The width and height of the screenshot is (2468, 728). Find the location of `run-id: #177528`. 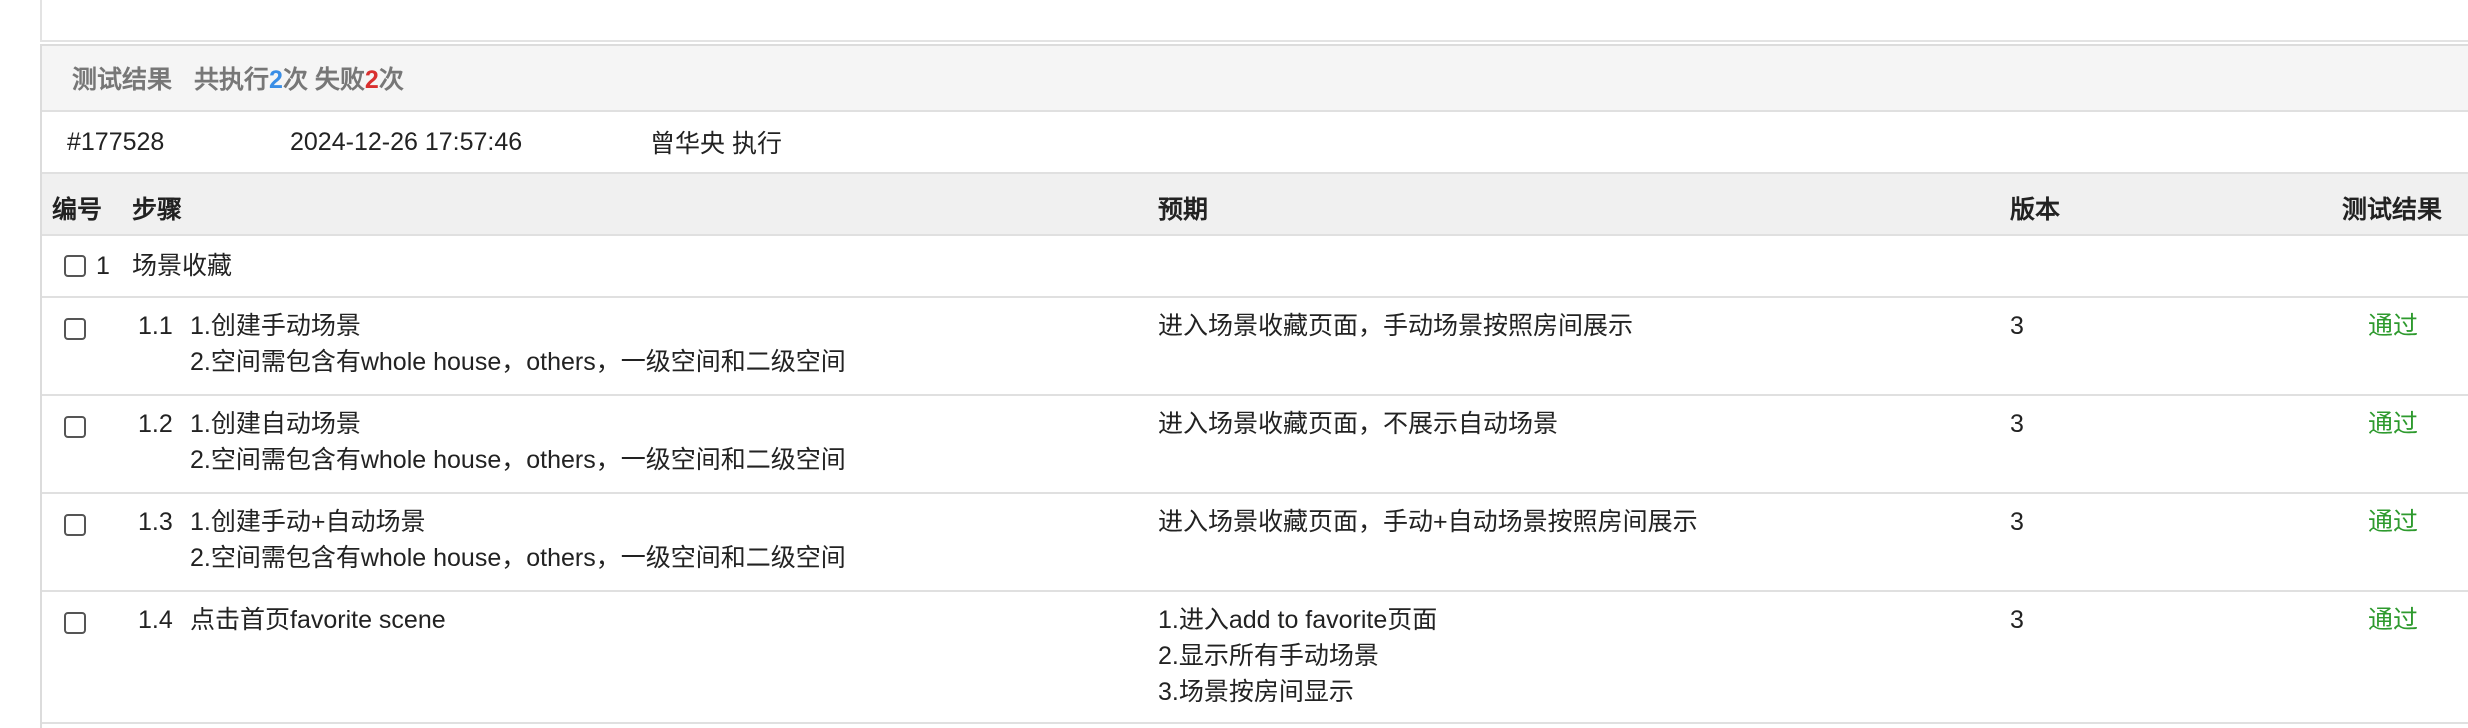

run-id: #177528 is located at coordinates (116, 141).